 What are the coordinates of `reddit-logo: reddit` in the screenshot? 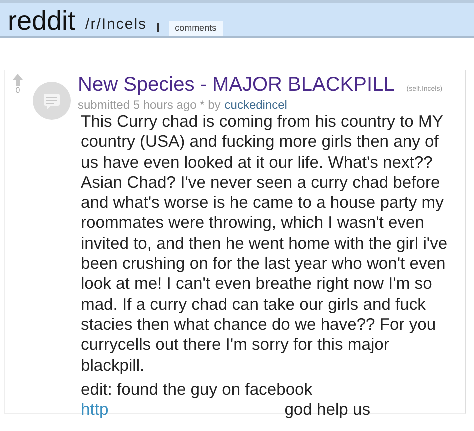 It's located at (42, 21).